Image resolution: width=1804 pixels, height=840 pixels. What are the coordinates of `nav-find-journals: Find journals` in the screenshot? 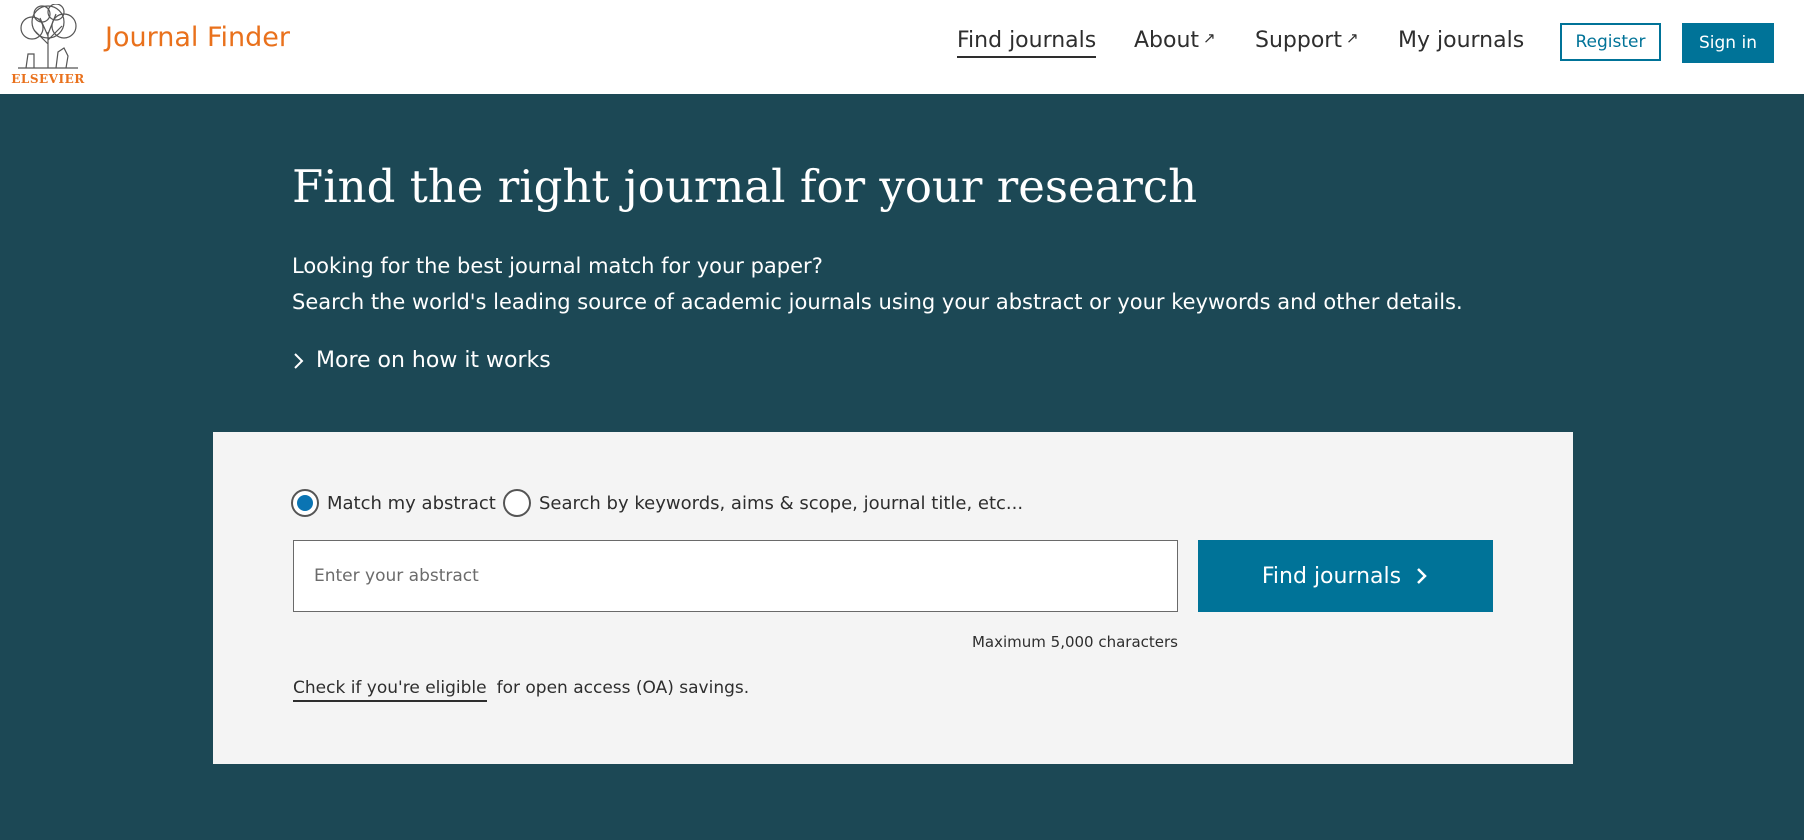 It's located at (1027, 43).